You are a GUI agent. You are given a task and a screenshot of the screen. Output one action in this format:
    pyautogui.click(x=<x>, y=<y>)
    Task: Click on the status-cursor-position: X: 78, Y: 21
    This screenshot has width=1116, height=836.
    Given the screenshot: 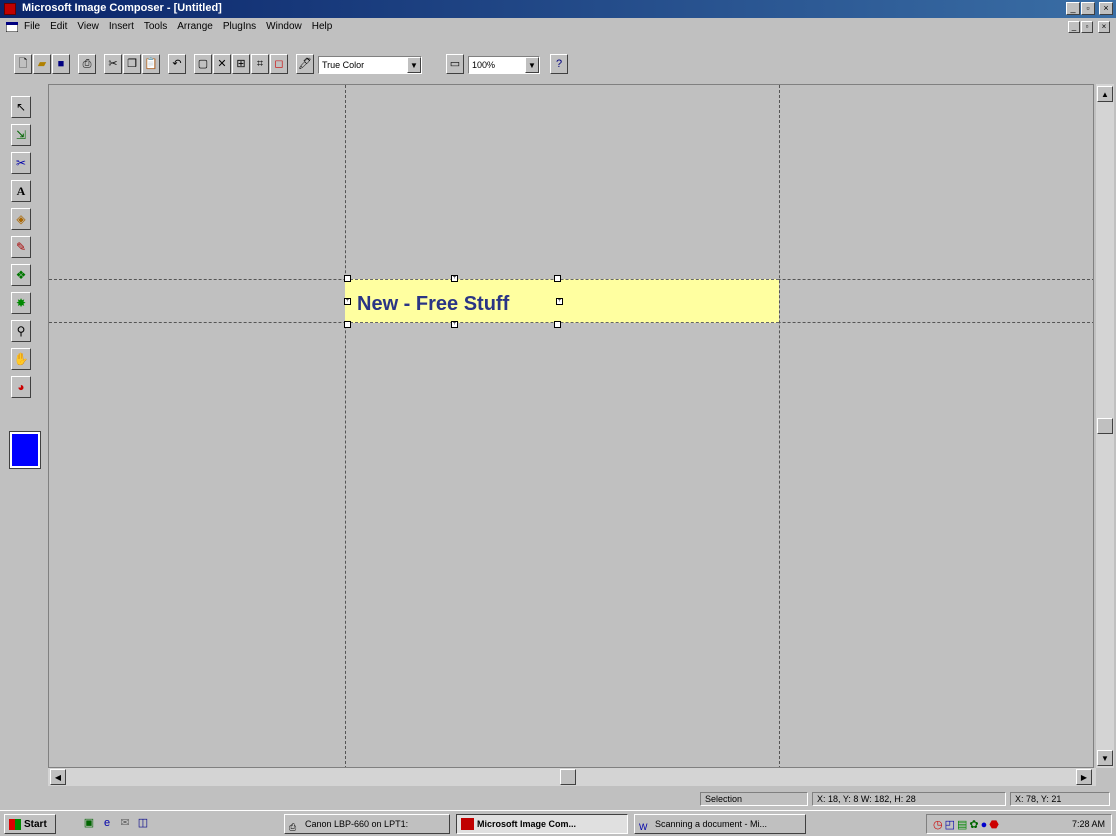 What is the action you would take?
    pyautogui.click(x=1060, y=799)
    